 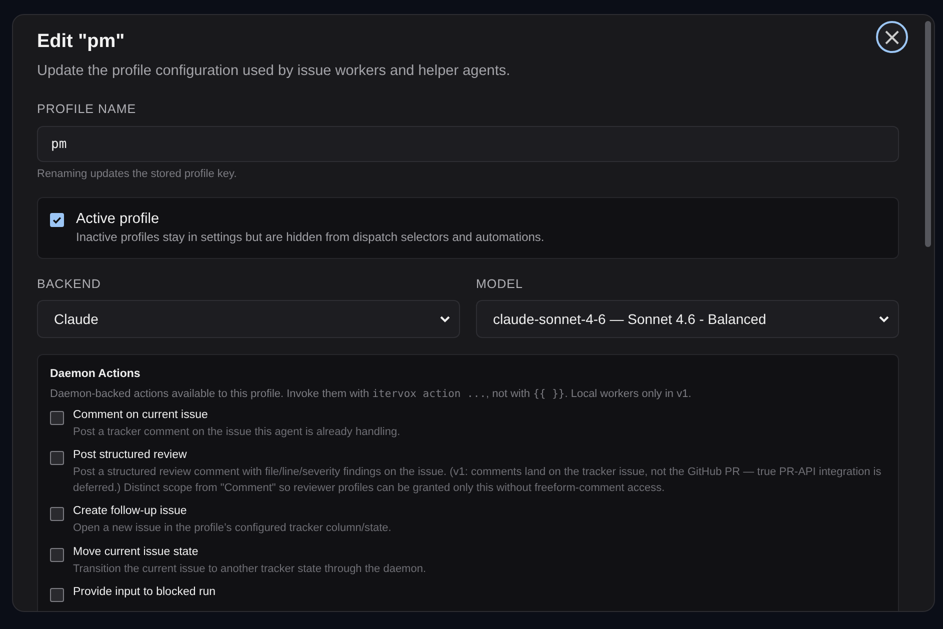 What do you see at coordinates (273, 71) in the screenshot?
I see `dialog-subtitle: Update the profile configuration used by issue workers and helper agents.` at bounding box center [273, 71].